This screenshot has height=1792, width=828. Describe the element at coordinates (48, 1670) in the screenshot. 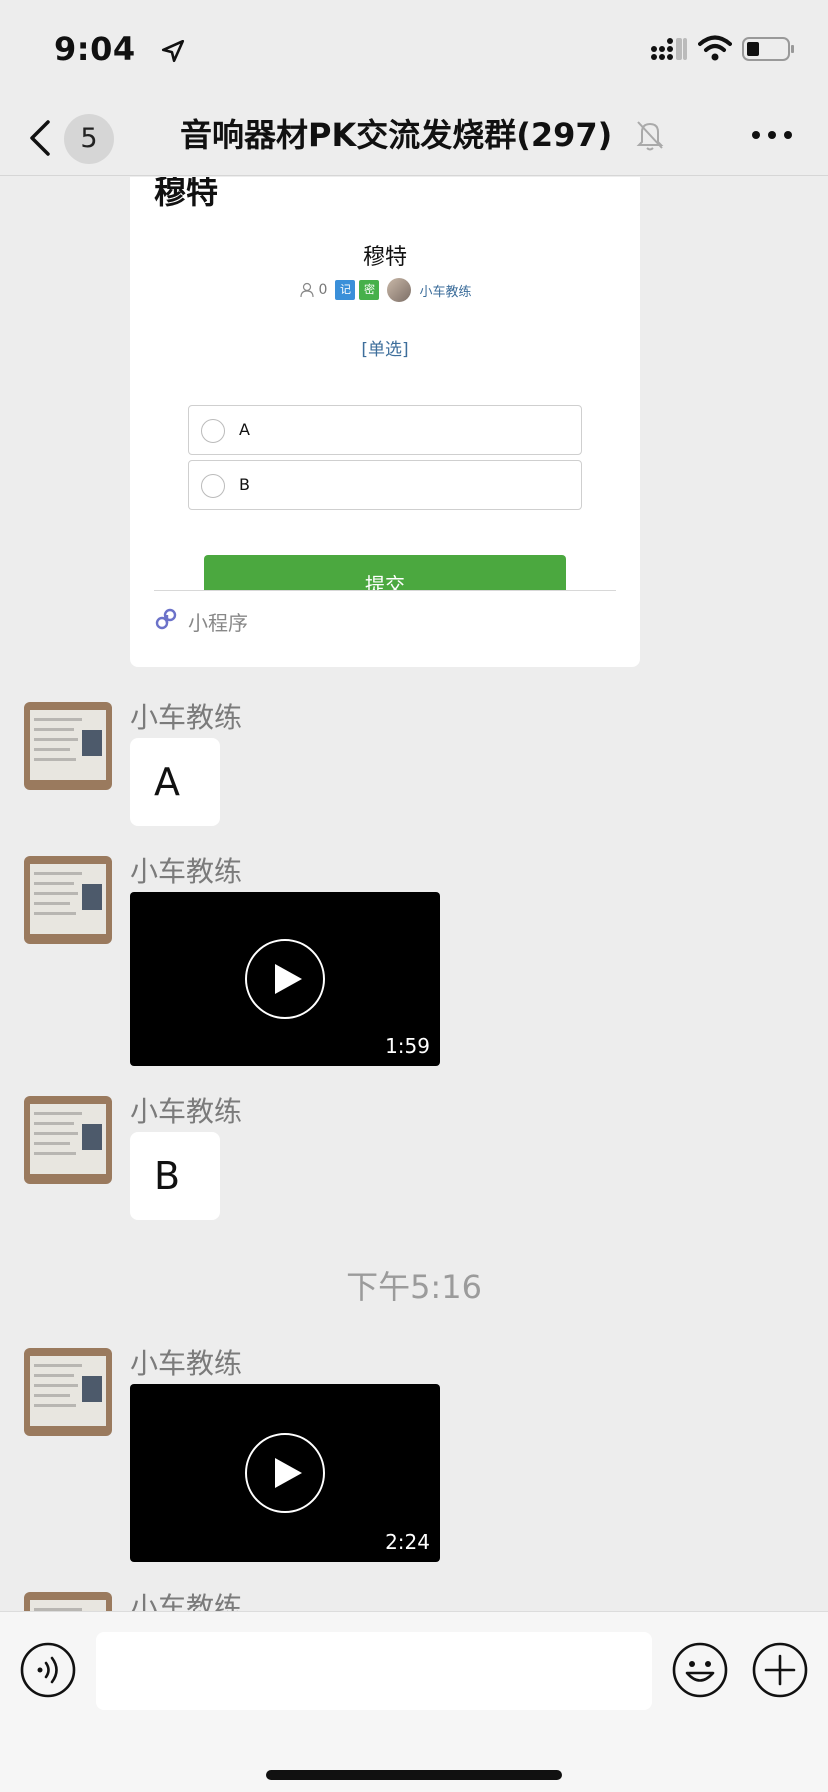

I see `voice-input-icon` at that location.